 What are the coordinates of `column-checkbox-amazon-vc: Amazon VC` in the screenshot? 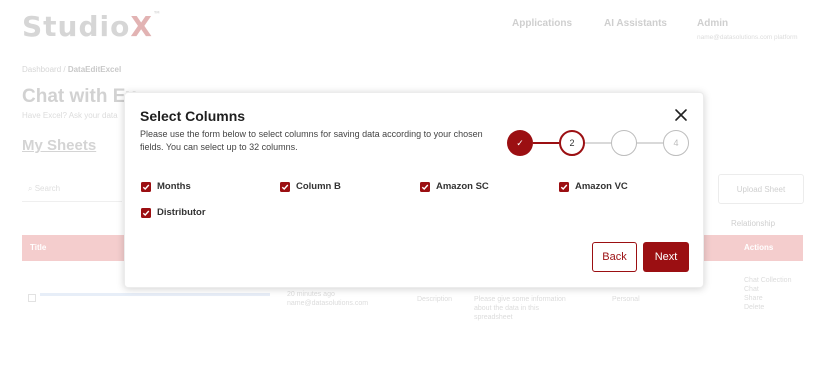 It's located at (593, 186).